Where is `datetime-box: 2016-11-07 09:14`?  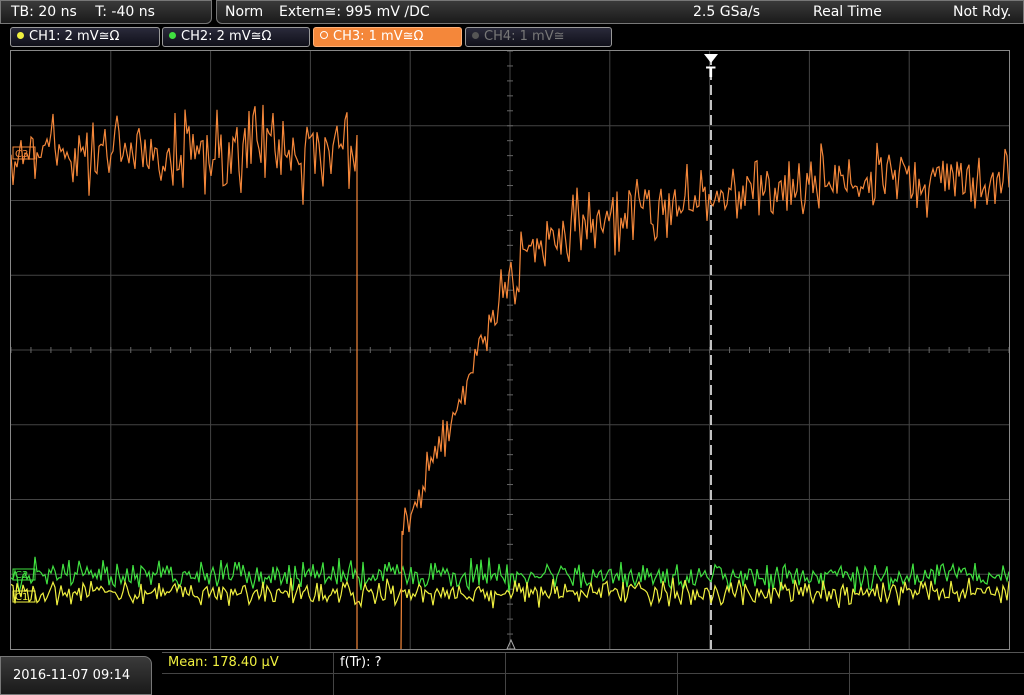 datetime-box: 2016-11-07 09:14 is located at coordinates (76, 675).